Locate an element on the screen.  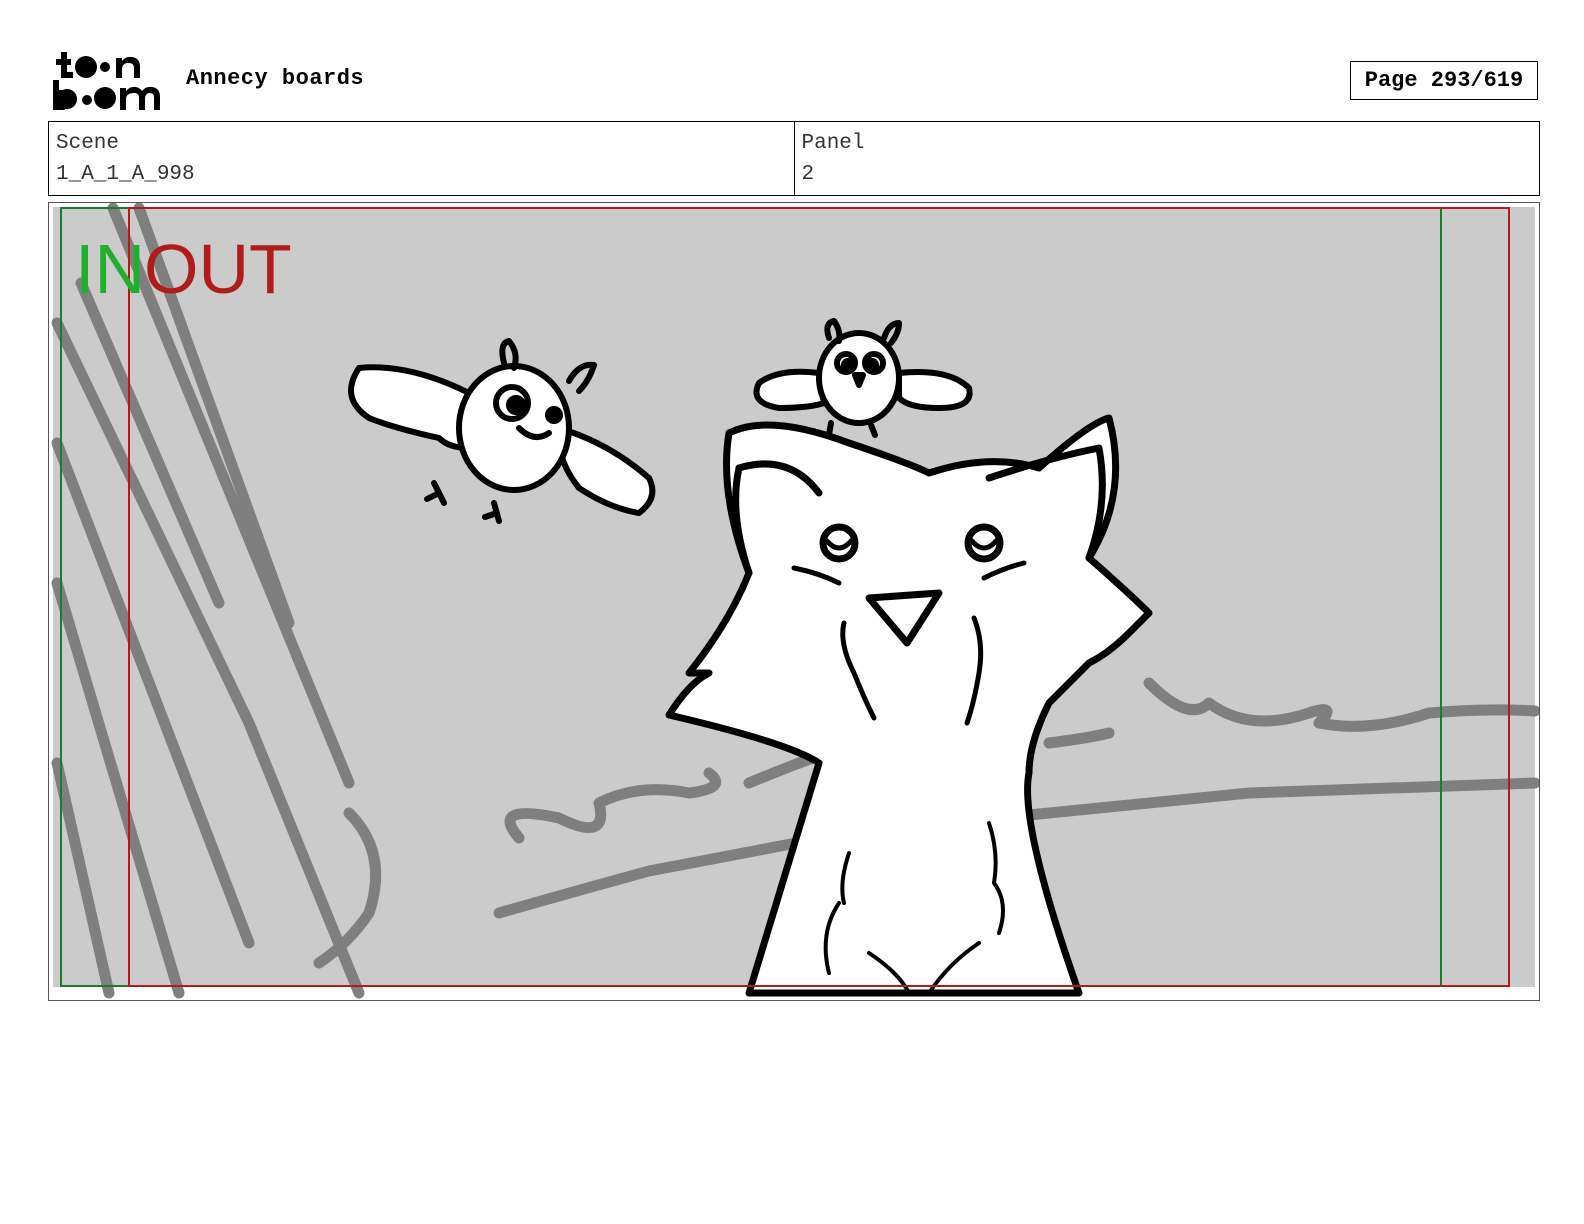
document-title: Annecy boards is located at coordinates (275, 78).